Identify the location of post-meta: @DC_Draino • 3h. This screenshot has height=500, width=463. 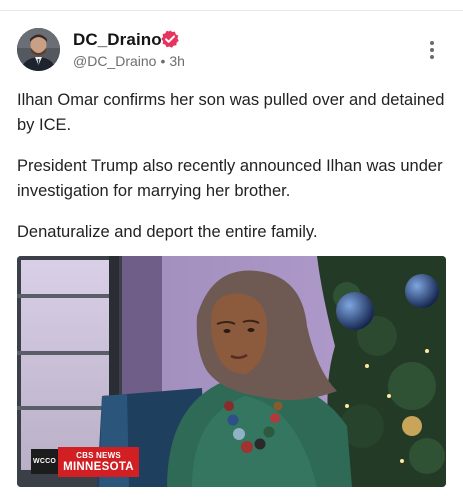
(129, 61).